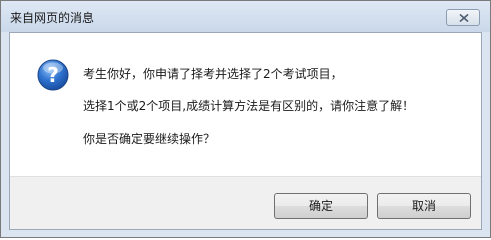 Image resolution: width=491 pixels, height=240 pixels. Describe the element at coordinates (249, 106) in the screenshot. I see `message-line-2: 选择1个或2个项目,成绩计算方法是有区别的，请你注意了解！` at that location.